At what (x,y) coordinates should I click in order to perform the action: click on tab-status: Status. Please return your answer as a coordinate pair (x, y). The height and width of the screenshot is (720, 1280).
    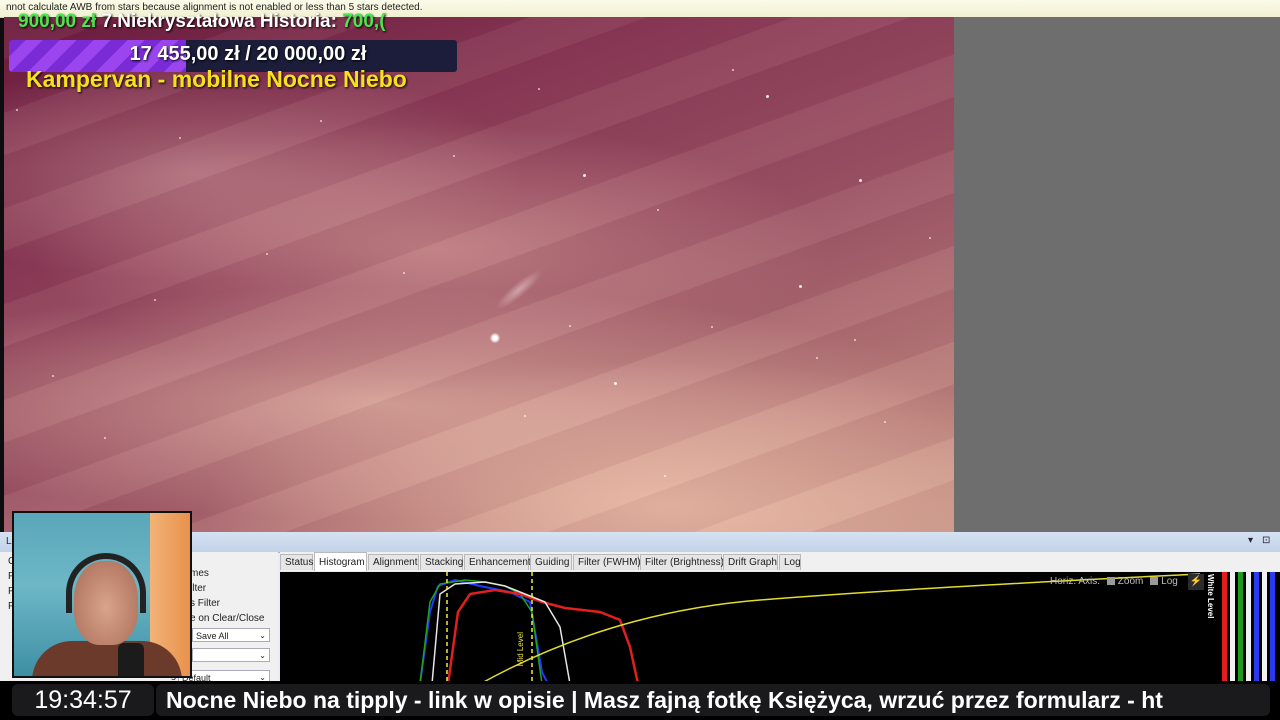
    Looking at the image, I should click on (296, 562).